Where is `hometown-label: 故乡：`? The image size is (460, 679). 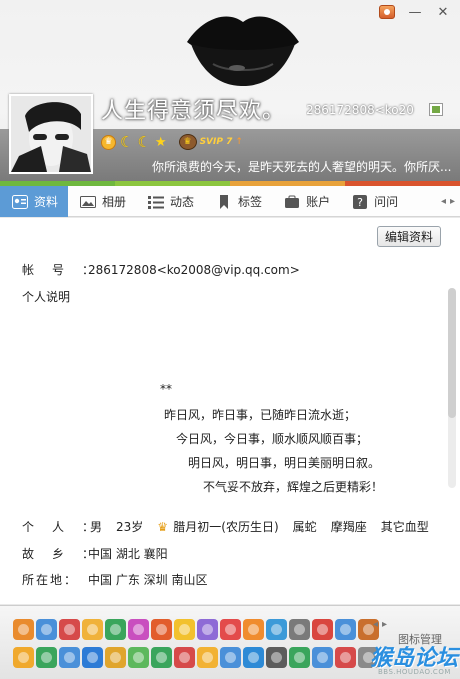 hometown-label: 故乡： is located at coordinates (67, 554).